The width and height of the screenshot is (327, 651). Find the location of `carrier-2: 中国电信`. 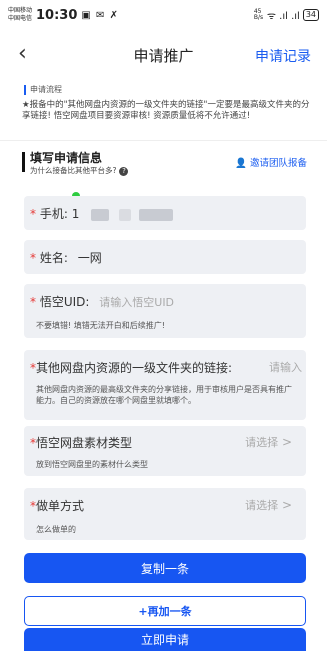

carrier-2: 中国电信 is located at coordinates (20, 18).